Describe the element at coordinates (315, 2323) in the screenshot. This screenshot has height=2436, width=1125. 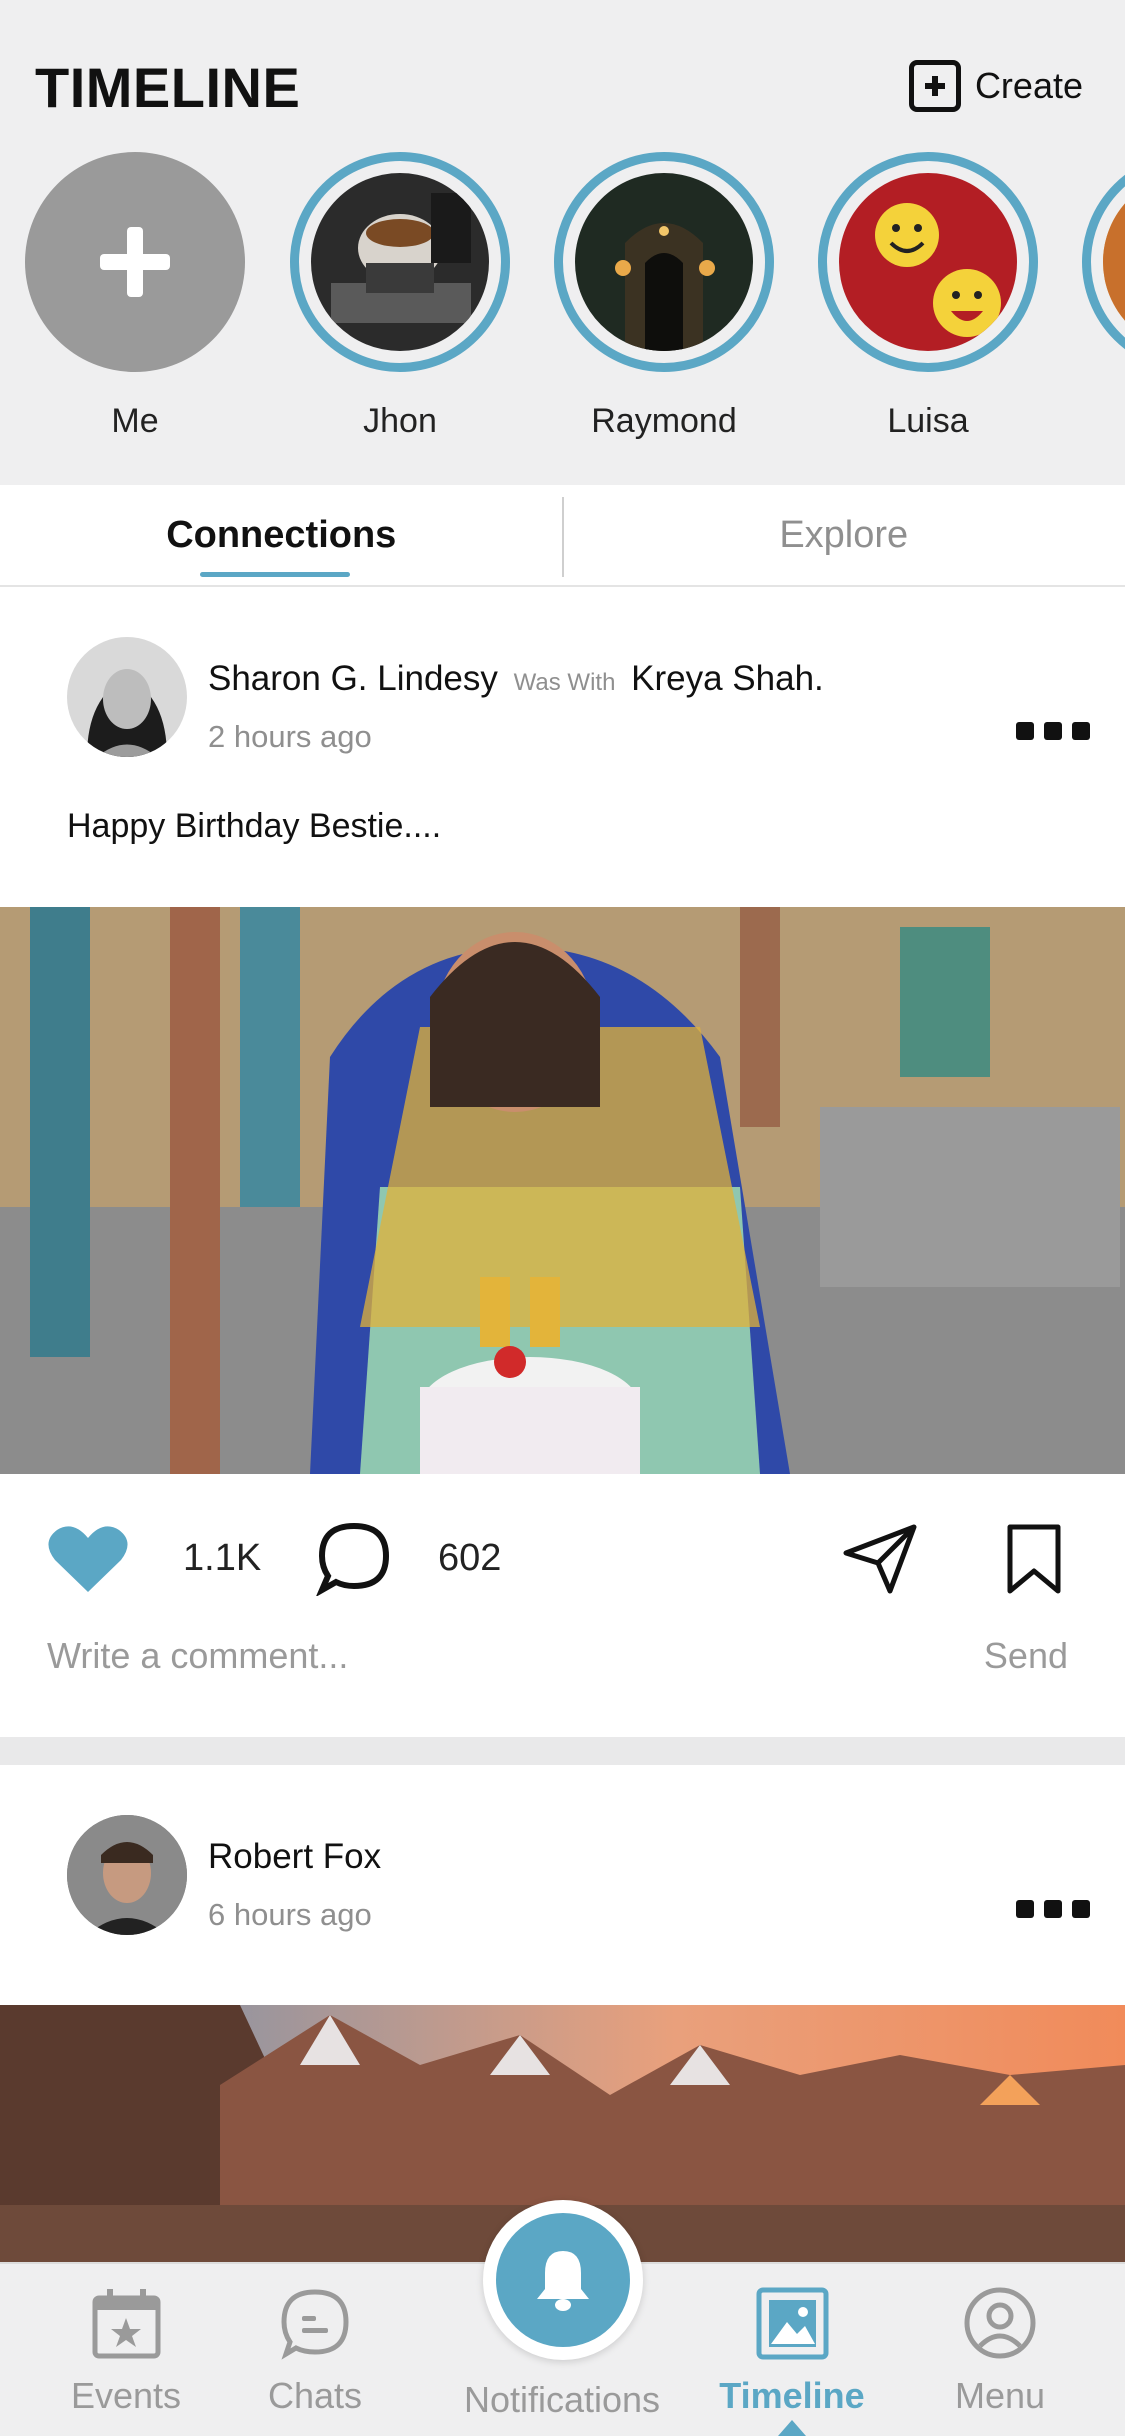
I see `chat-bubble-icon` at that location.